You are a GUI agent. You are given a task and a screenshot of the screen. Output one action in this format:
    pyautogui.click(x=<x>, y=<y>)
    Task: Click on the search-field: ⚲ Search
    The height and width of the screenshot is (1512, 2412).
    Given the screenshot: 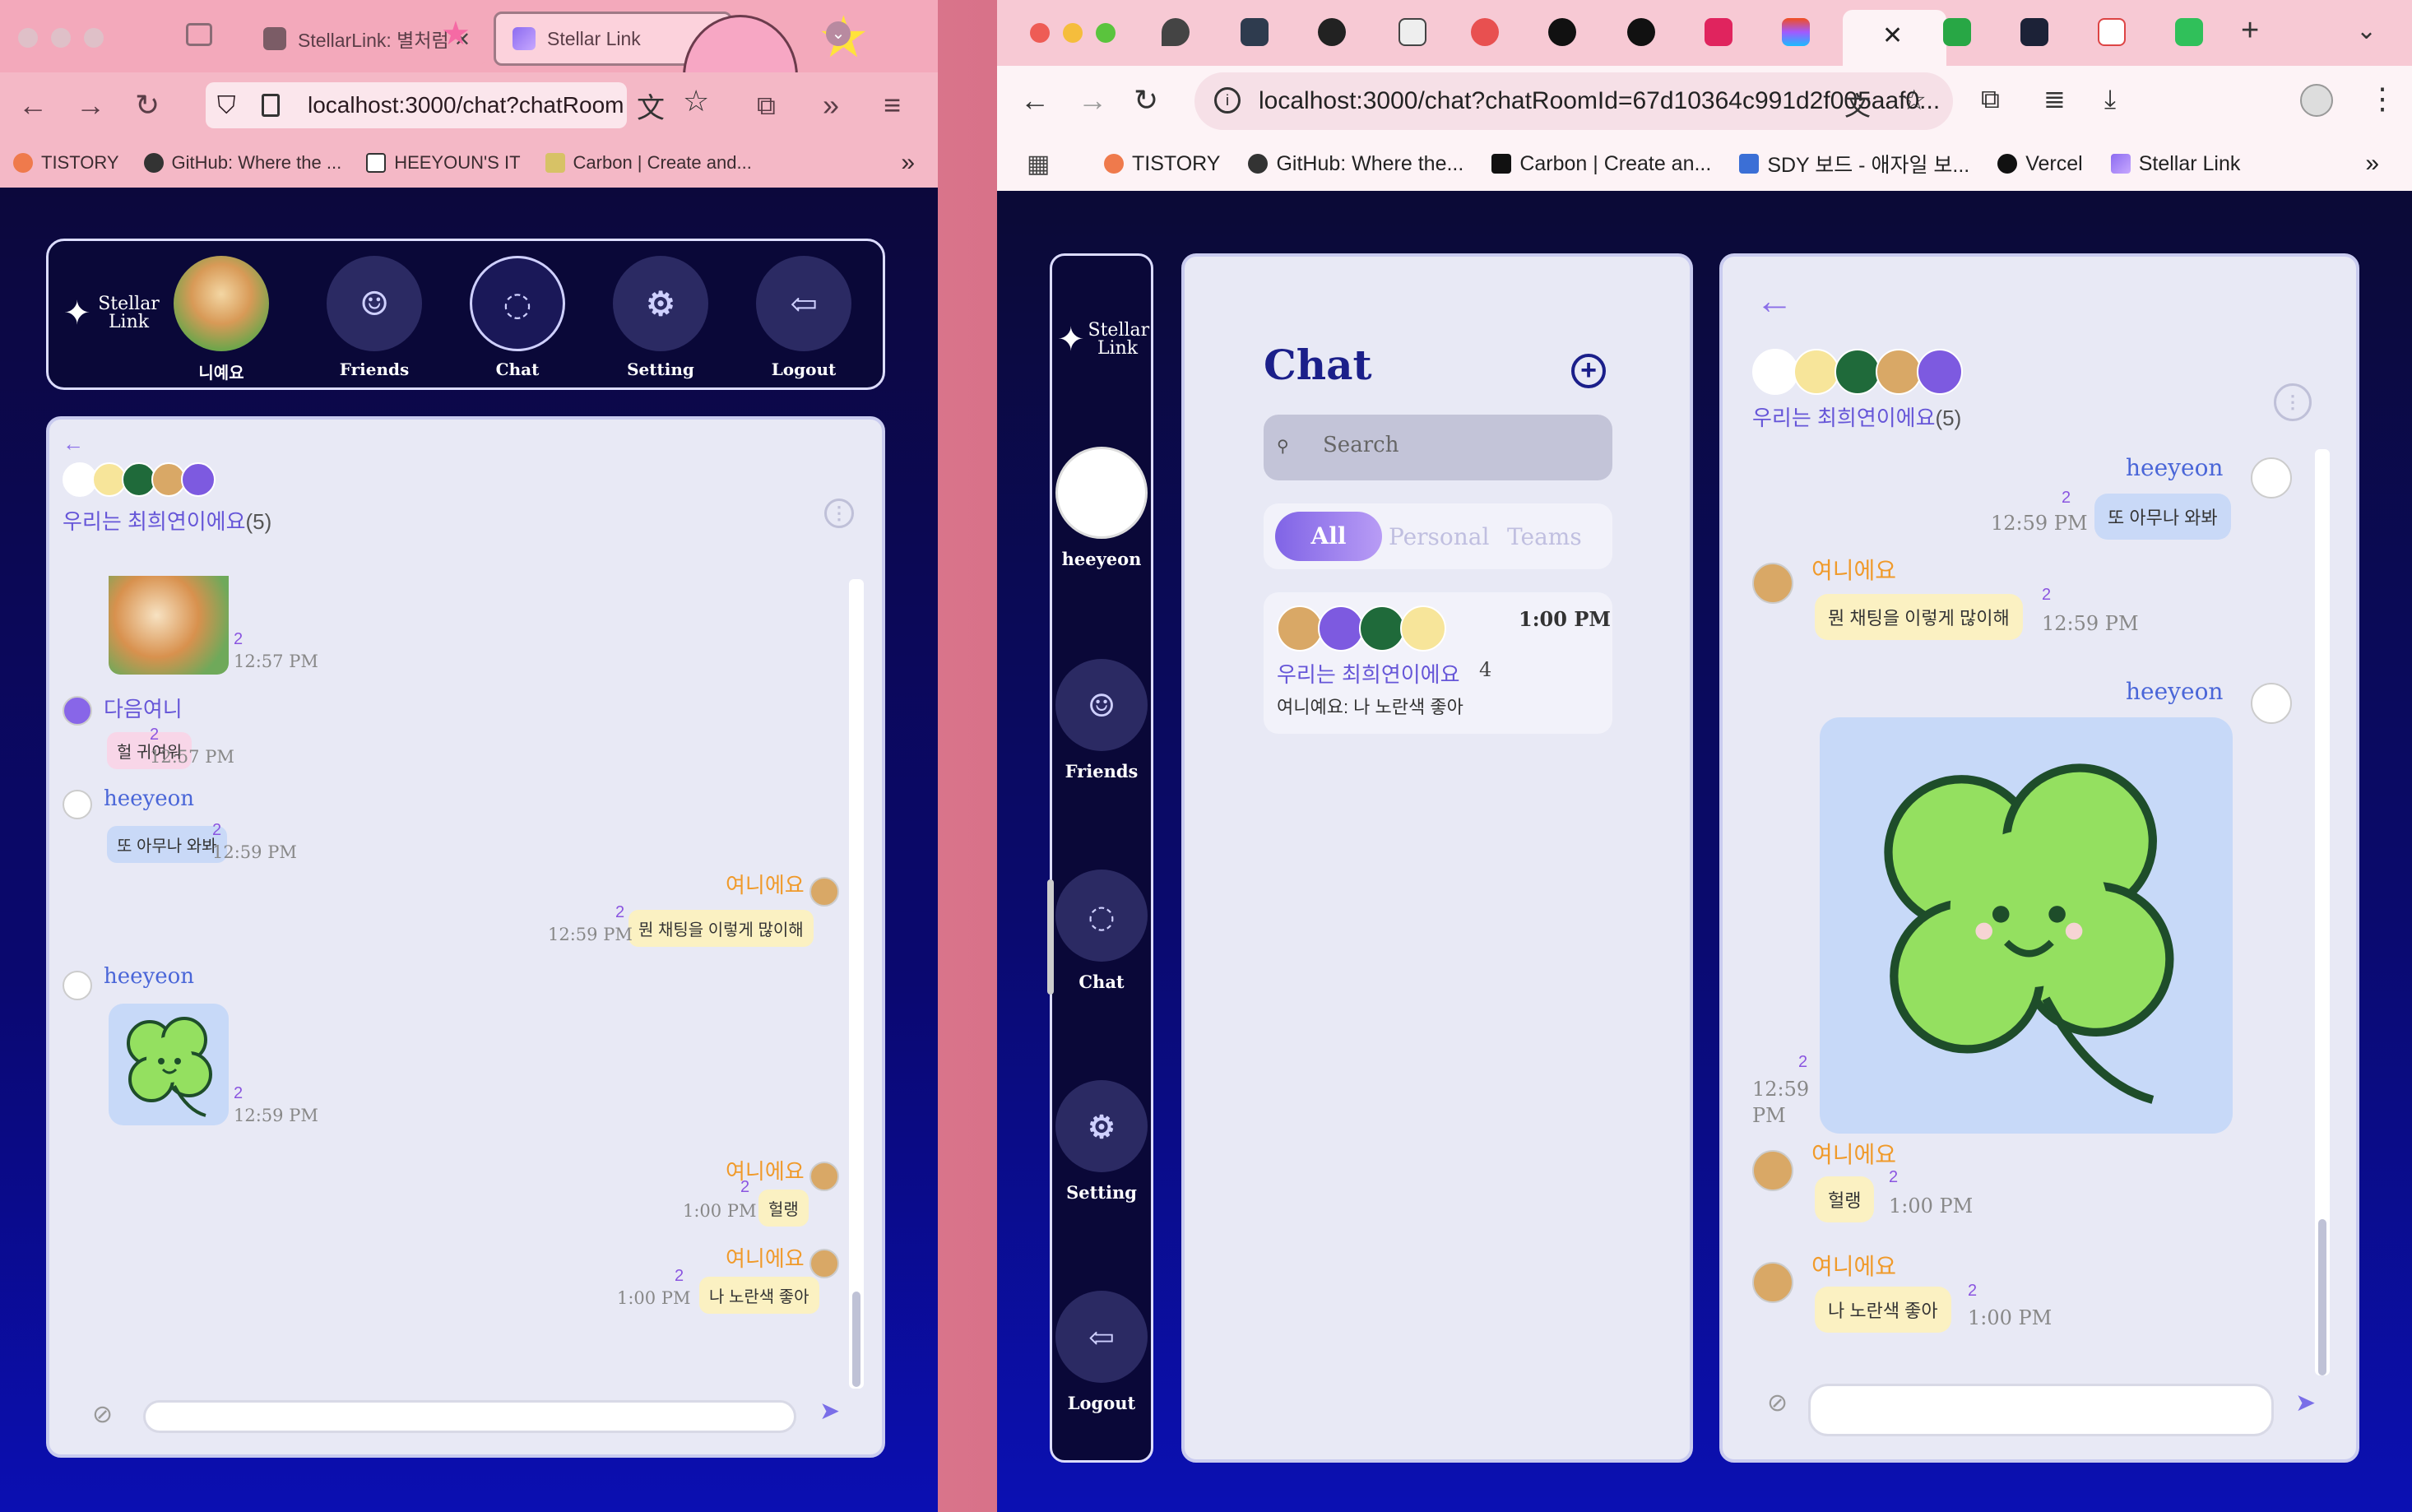 What is the action you would take?
    pyautogui.click(x=1438, y=447)
    